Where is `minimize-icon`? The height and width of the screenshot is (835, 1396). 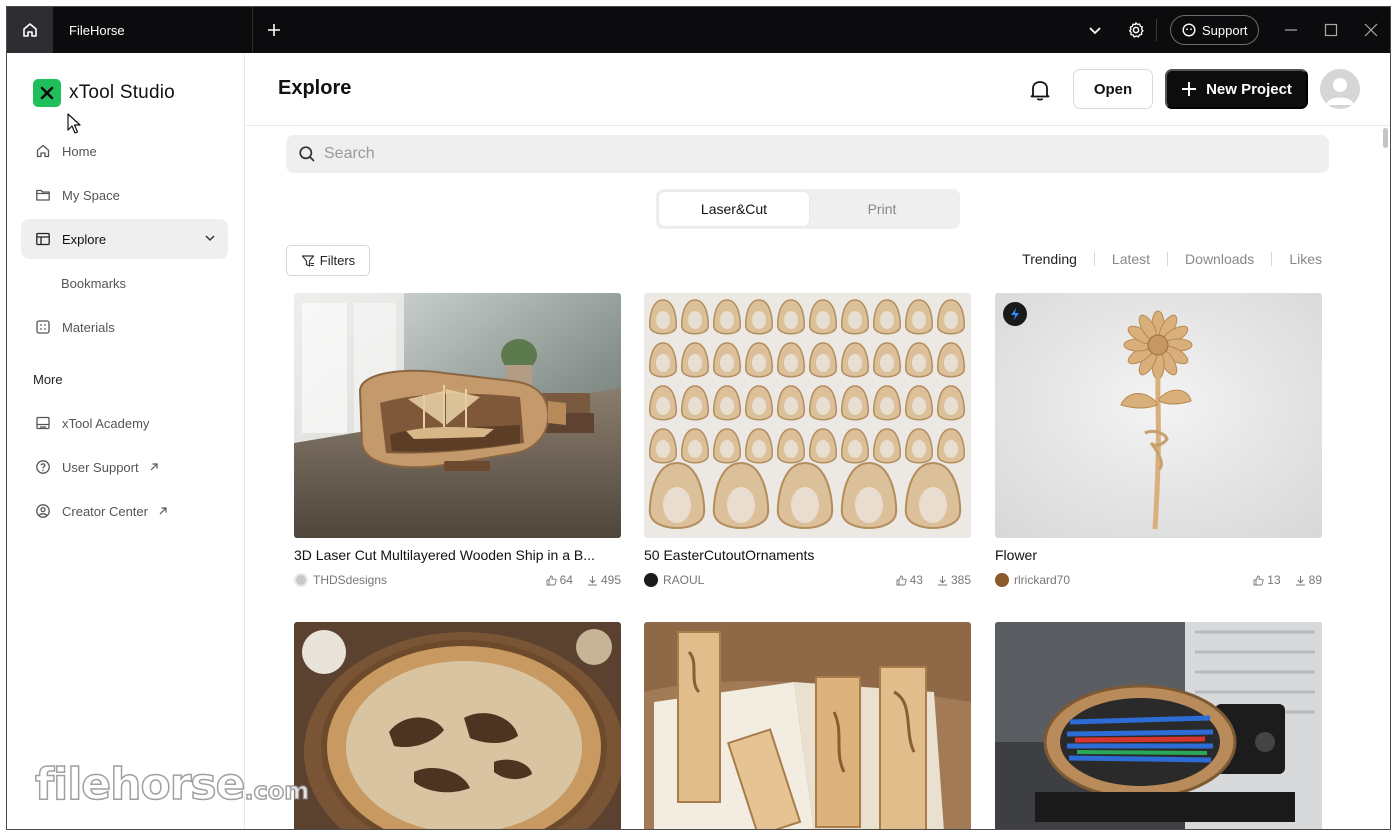
minimize-icon is located at coordinates (1291, 30).